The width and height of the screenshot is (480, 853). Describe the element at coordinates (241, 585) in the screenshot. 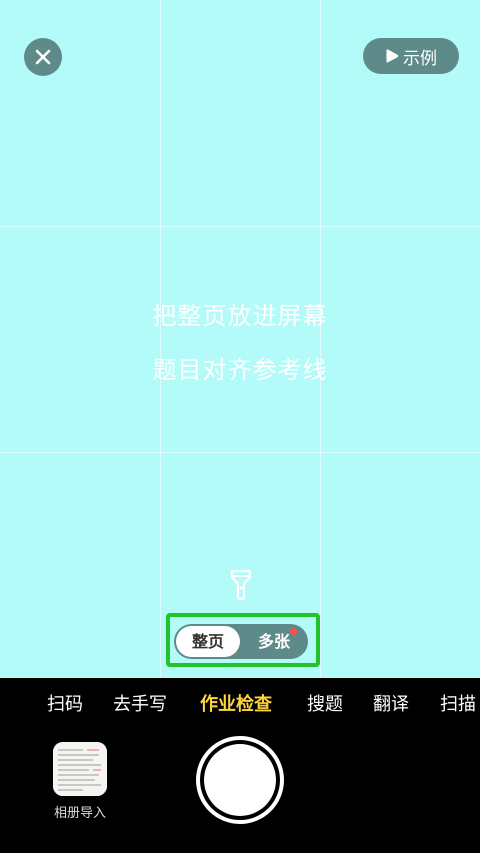

I see `flashlight-icon` at that location.